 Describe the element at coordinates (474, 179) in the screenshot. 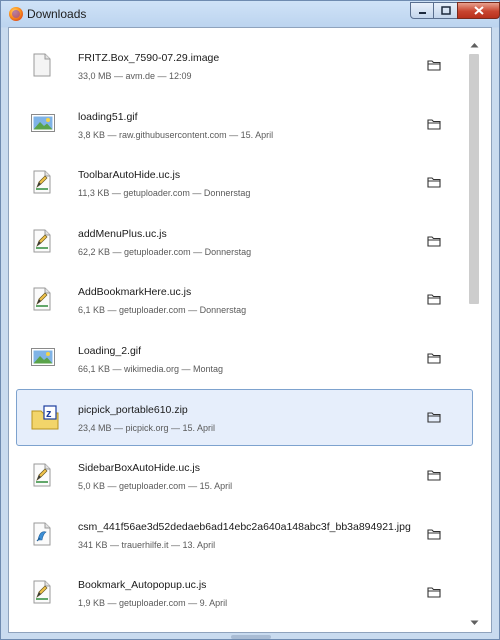

I see `scrollbar-thumb` at that location.